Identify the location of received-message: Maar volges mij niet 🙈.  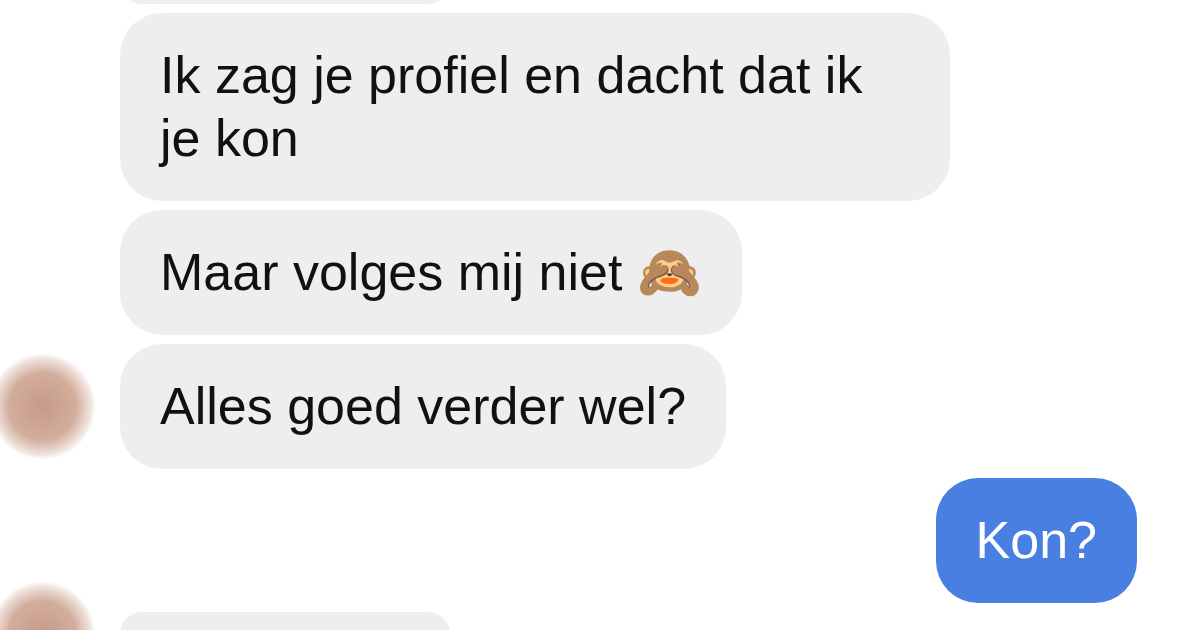
(431, 272).